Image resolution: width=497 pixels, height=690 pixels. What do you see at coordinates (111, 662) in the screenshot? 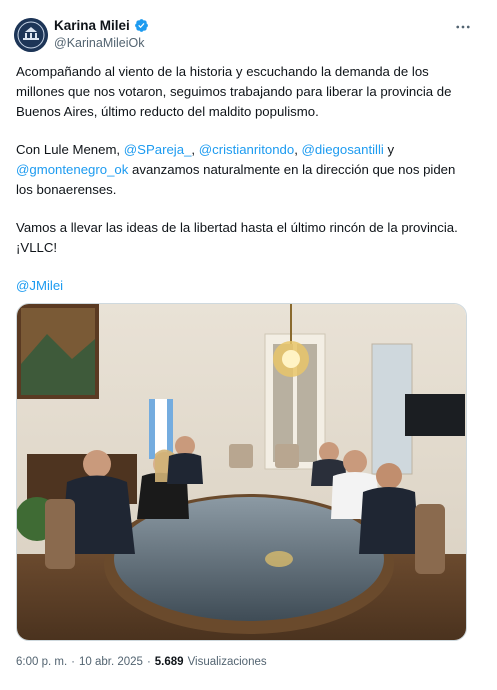
I see `tweet-date: 10 abr. 2025` at bounding box center [111, 662].